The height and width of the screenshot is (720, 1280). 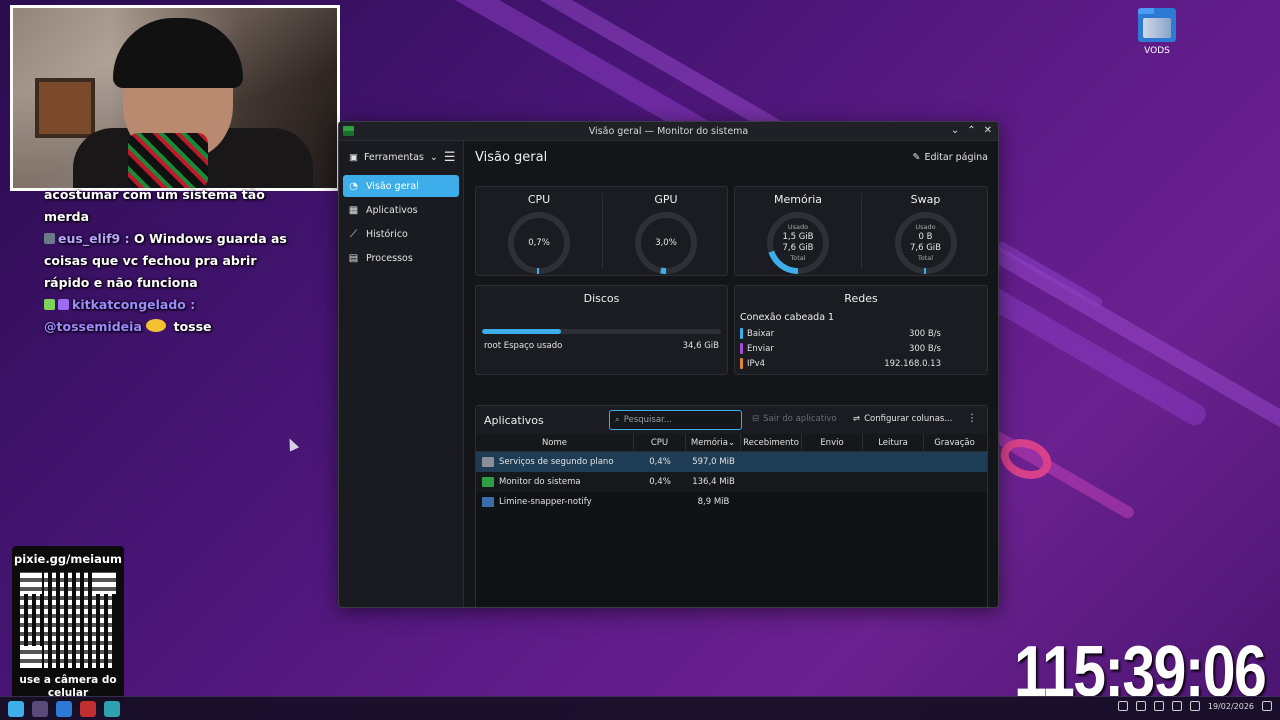 I want to click on cpu-gpu-card: CPU 0,7% GPU 3,0%, so click(x=601, y=231).